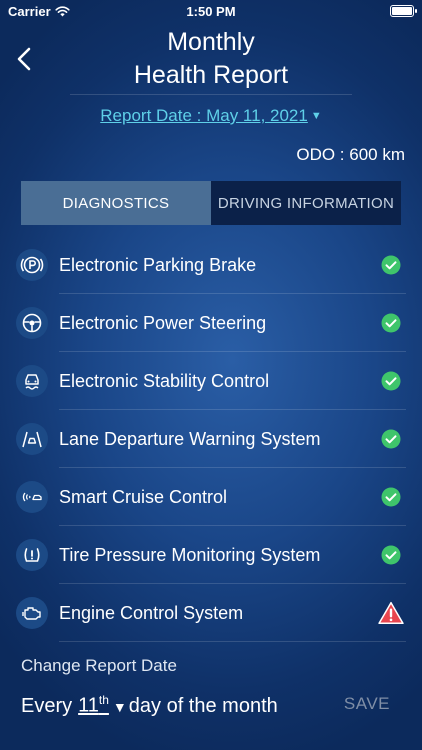  I want to click on tab-bar: DIAGNOSTICS DRIVING INFORMATION, so click(211, 203).